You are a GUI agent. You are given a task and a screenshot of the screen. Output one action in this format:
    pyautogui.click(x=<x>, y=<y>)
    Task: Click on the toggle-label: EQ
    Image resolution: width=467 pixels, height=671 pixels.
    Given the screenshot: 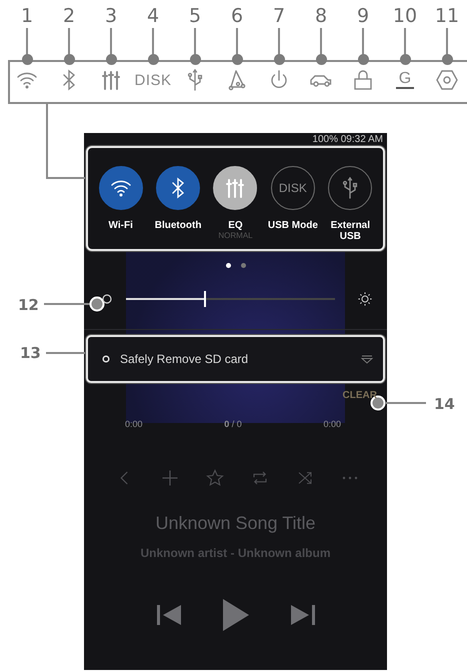 What is the action you would take?
    pyautogui.click(x=235, y=225)
    